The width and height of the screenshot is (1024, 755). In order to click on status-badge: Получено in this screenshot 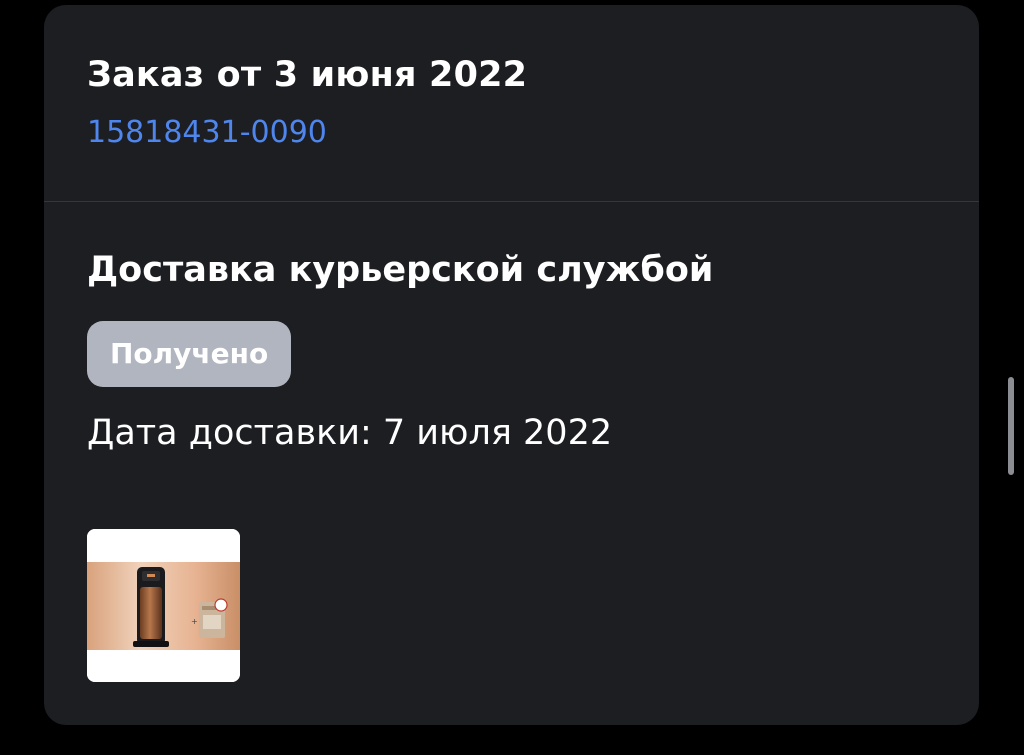, I will do `click(189, 354)`.